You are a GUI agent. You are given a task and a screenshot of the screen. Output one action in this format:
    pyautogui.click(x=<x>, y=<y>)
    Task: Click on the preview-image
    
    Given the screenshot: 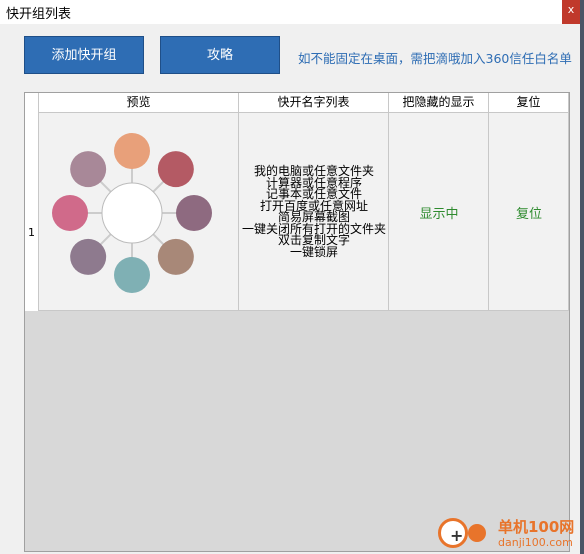 What is the action you would take?
    pyautogui.click(x=132, y=213)
    